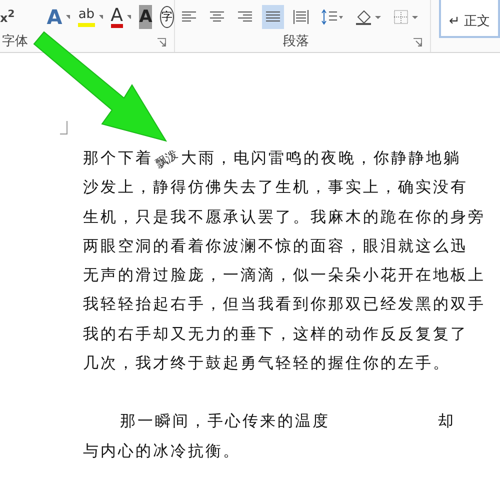 This screenshot has width=500, height=500. Describe the element at coordinates (275, 245) in the screenshot. I see `body-text: 两眼空洞的看着你波澜不惊的面容，眼泪就这么迅` at that location.